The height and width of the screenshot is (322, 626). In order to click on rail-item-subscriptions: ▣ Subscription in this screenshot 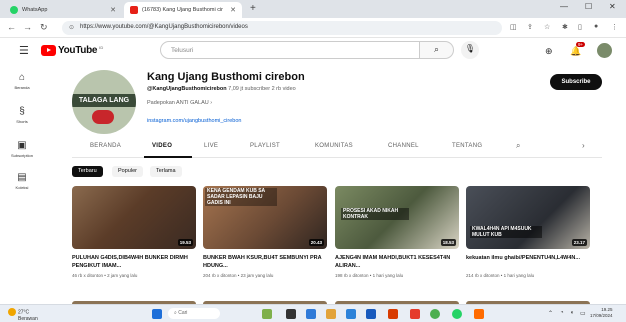, I will do `click(22, 149)`.